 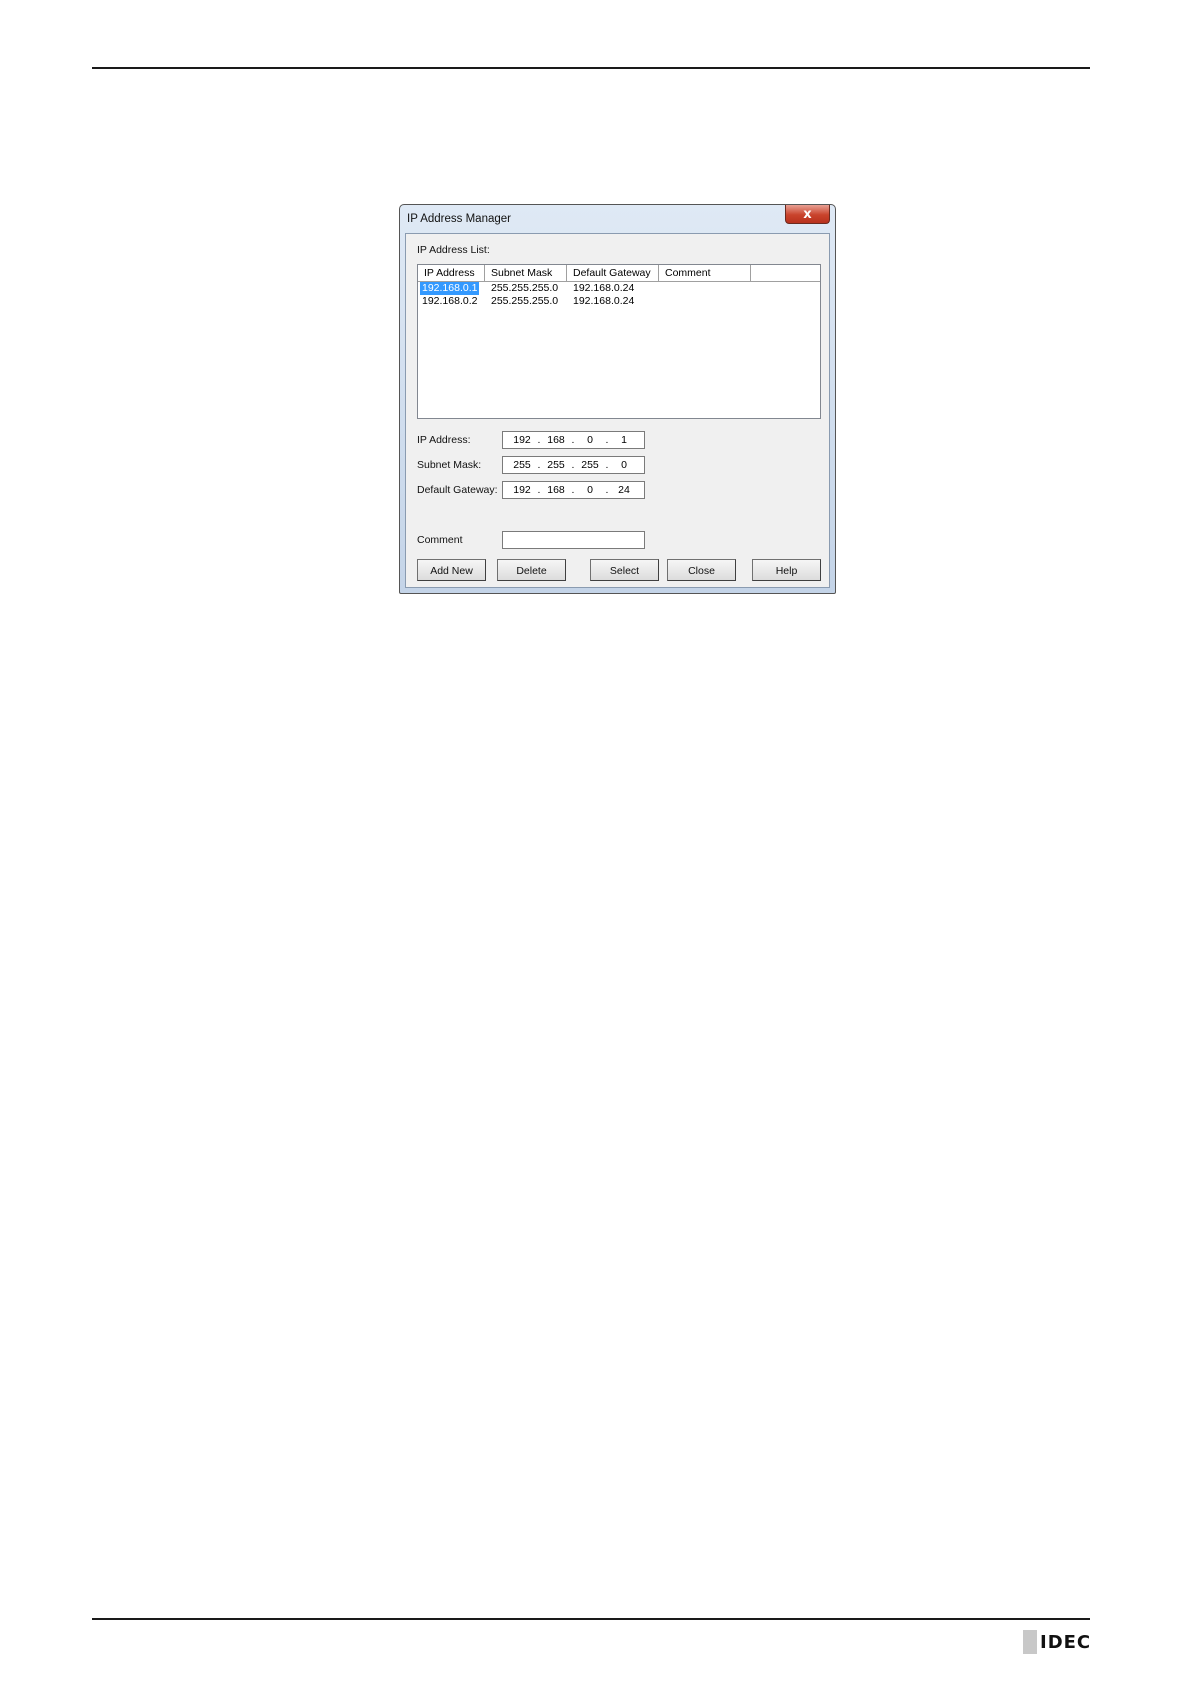 What do you see at coordinates (624, 490) in the screenshot?
I see `gateway-octet-4: 24` at bounding box center [624, 490].